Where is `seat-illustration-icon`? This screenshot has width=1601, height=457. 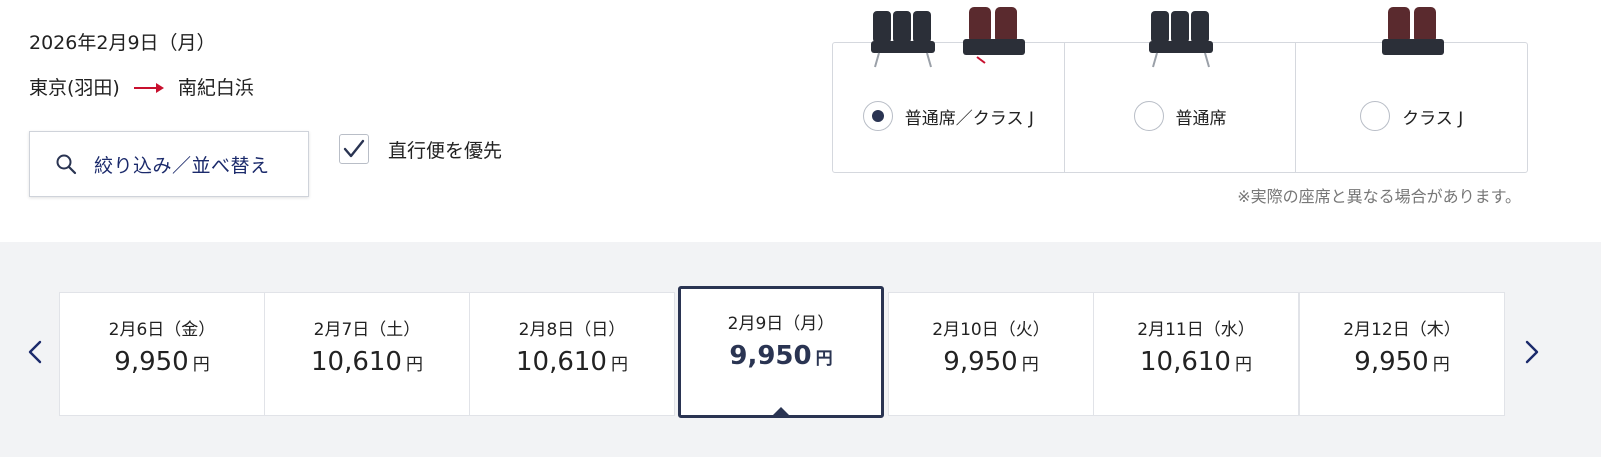
seat-illustration-icon is located at coordinates (948, 37).